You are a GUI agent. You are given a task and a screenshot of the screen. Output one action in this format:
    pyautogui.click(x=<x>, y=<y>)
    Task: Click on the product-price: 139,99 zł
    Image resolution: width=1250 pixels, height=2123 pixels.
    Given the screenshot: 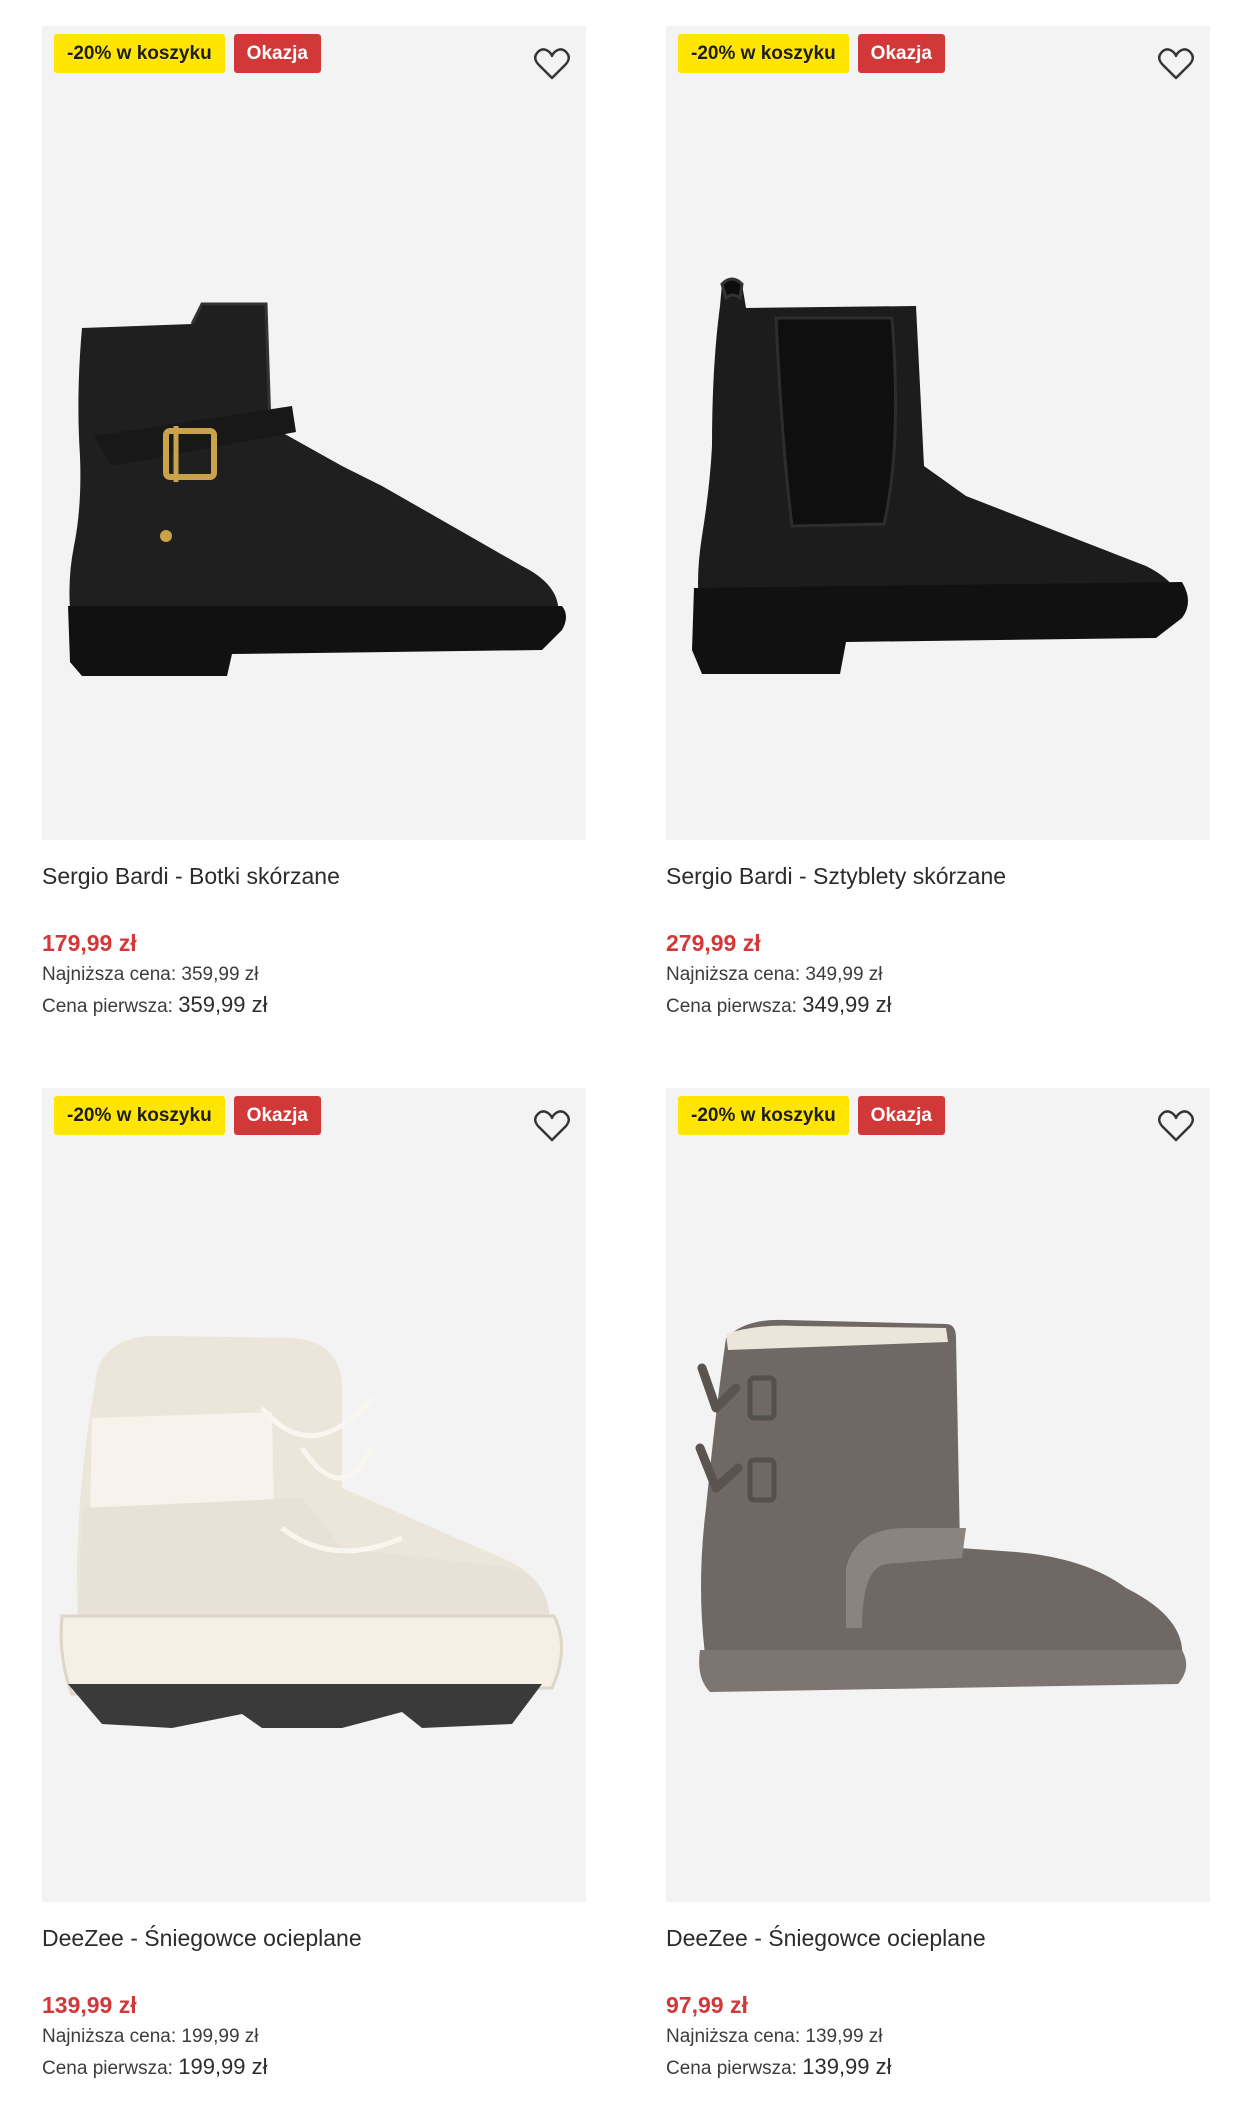 What is the action you would take?
    pyautogui.click(x=89, y=2005)
    